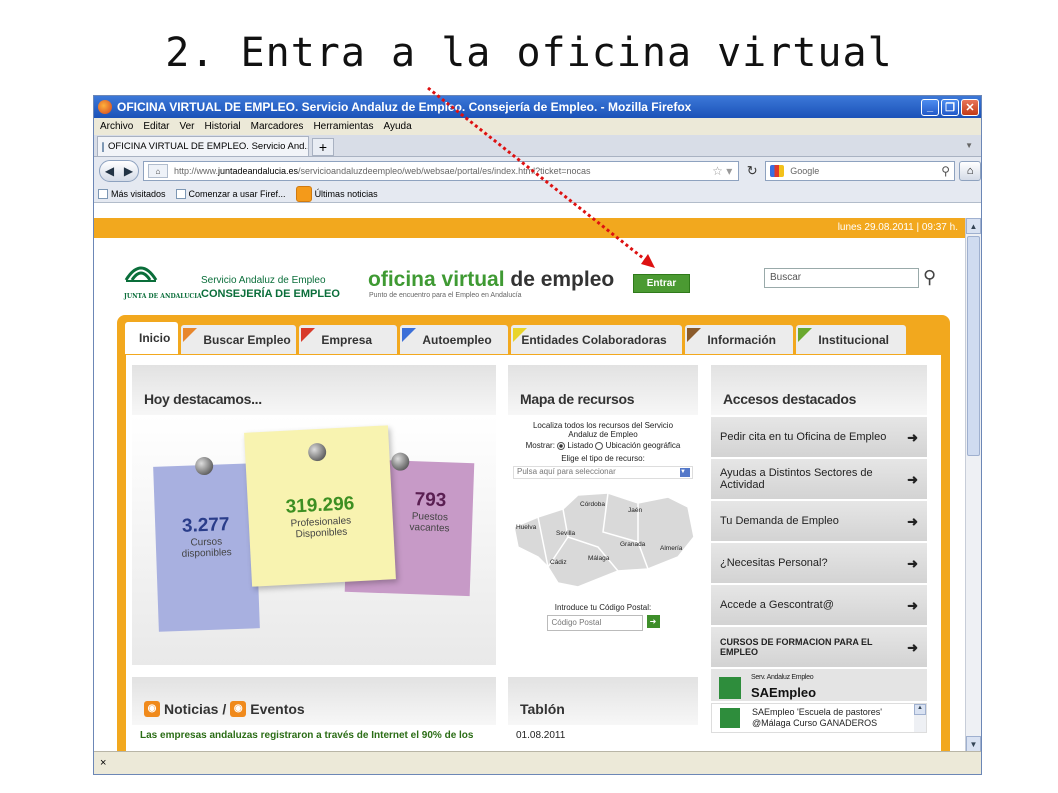 The image size is (1058, 793). Describe the element at coordinates (920, 718) in the screenshot. I see `tweet-scrollbar: ▲` at that location.